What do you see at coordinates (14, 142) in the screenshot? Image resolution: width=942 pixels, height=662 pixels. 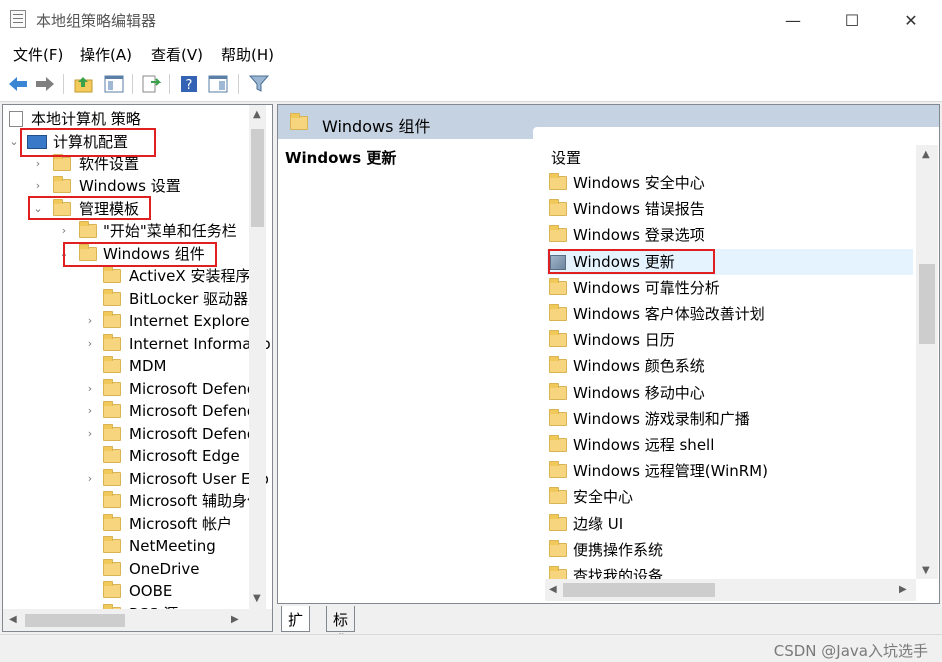 I see `chevron-down-icon: ⌄` at bounding box center [14, 142].